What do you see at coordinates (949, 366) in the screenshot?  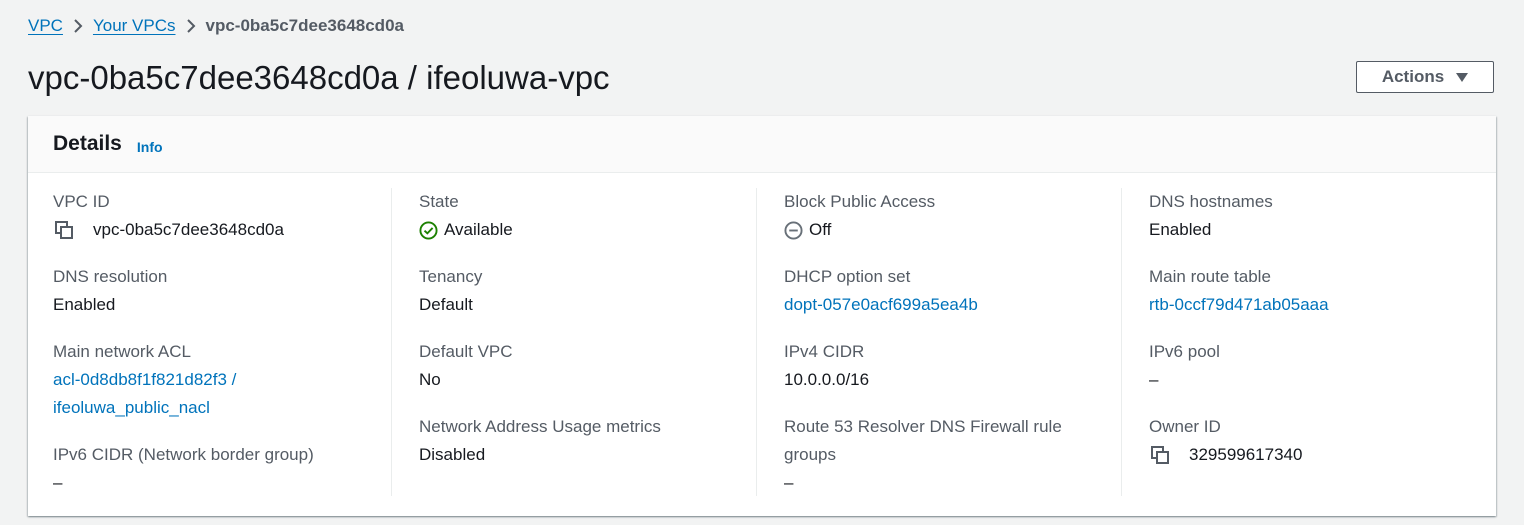 I see `ipv4-cidr-field: IPv4 CIDR 10.0.0.0/16` at bounding box center [949, 366].